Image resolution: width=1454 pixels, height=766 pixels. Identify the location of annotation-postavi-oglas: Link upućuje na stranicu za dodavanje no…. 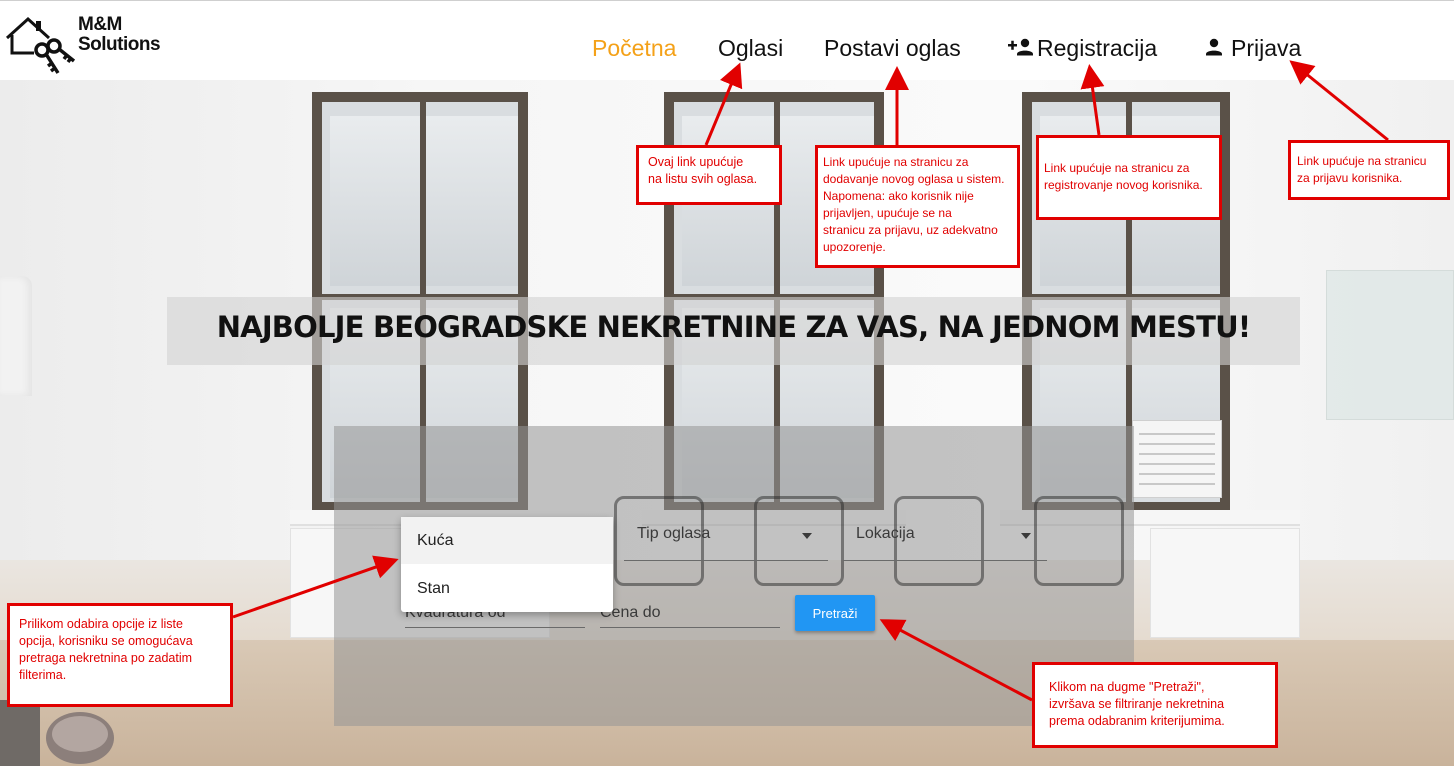
(917, 206).